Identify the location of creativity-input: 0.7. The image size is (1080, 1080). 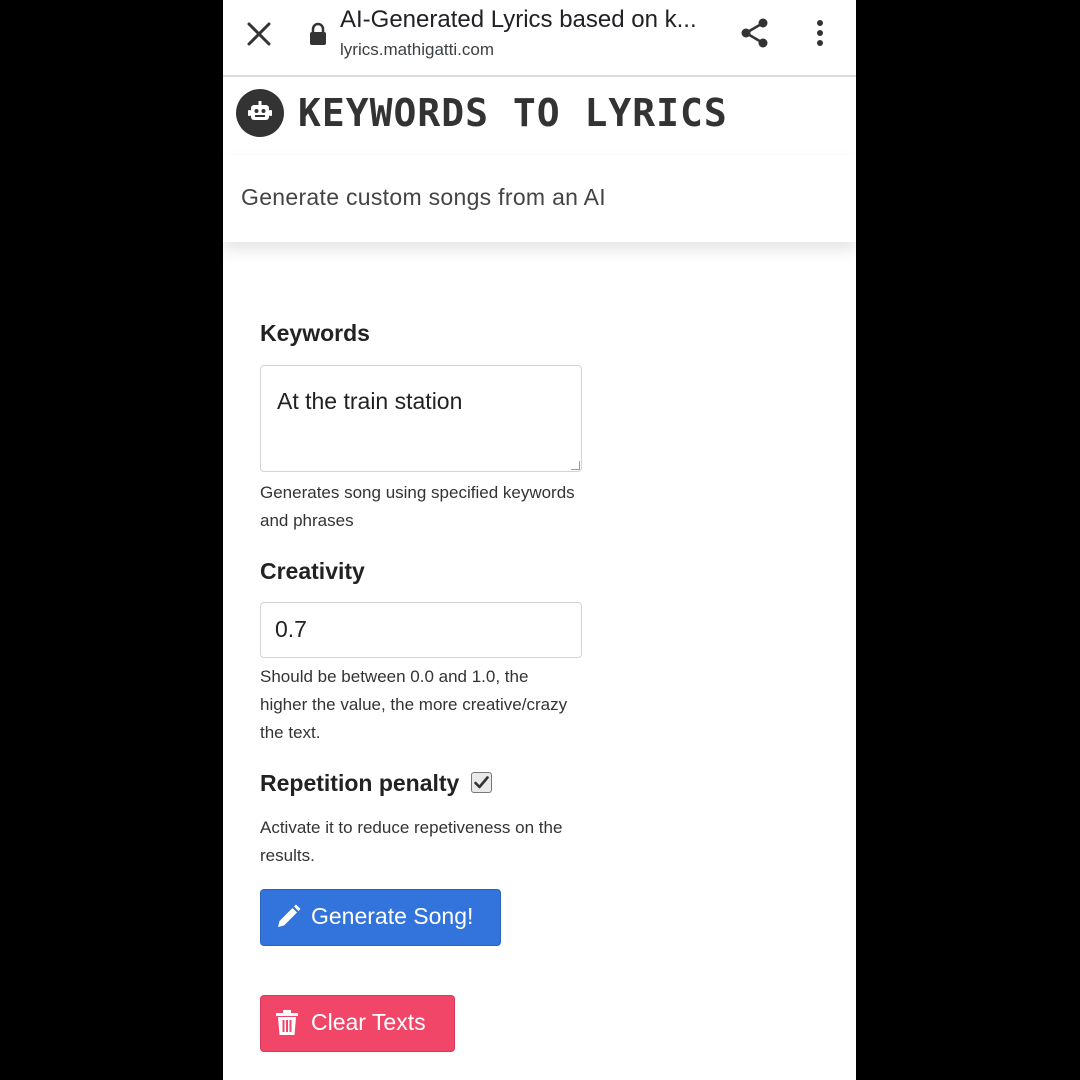
(421, 630).